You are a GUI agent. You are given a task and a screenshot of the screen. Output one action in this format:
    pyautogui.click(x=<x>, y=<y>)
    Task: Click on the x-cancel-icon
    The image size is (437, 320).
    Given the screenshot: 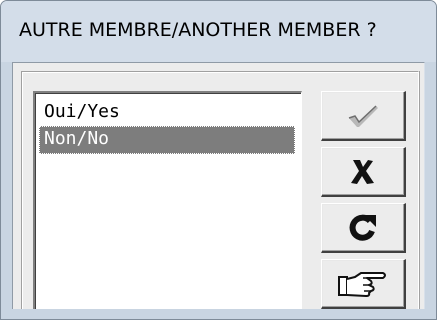 What is the action you would take?
    pyautogui.click(x=362, y=171)
    